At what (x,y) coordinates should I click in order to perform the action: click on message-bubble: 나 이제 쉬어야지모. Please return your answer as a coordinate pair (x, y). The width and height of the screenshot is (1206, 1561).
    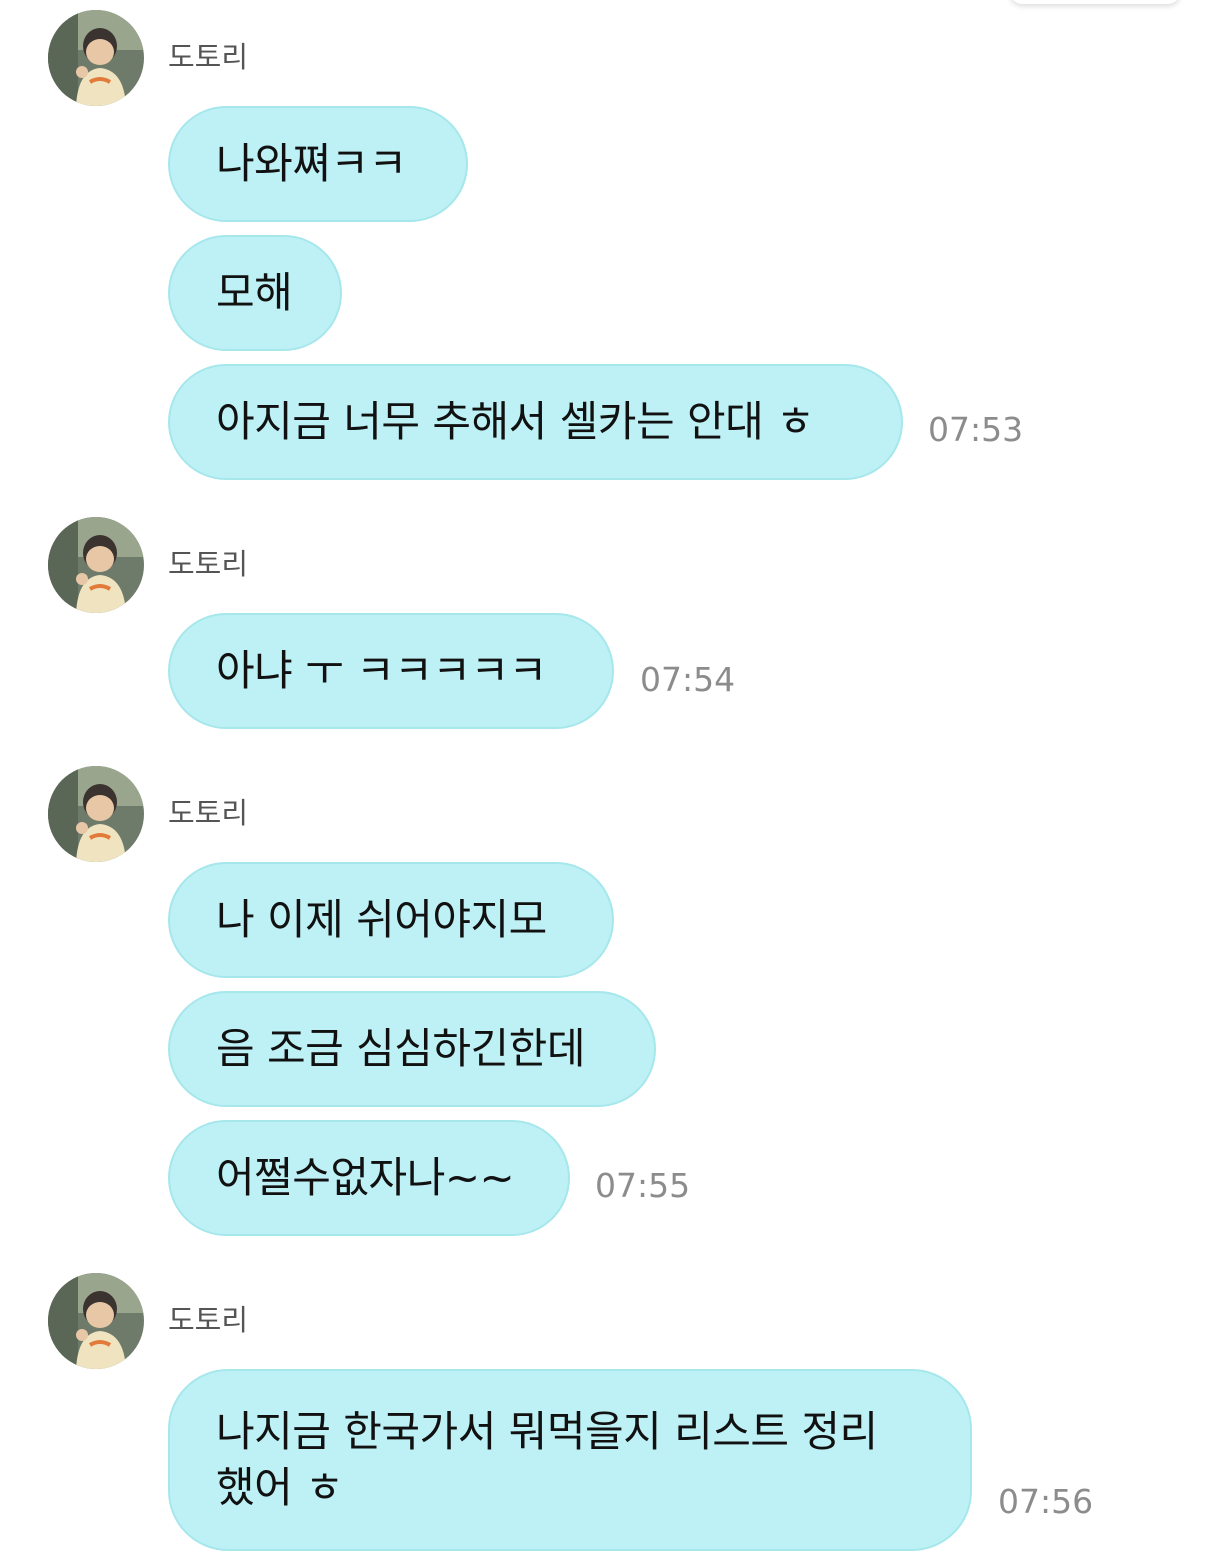
    Looking at the image, I should click on (391, 920).